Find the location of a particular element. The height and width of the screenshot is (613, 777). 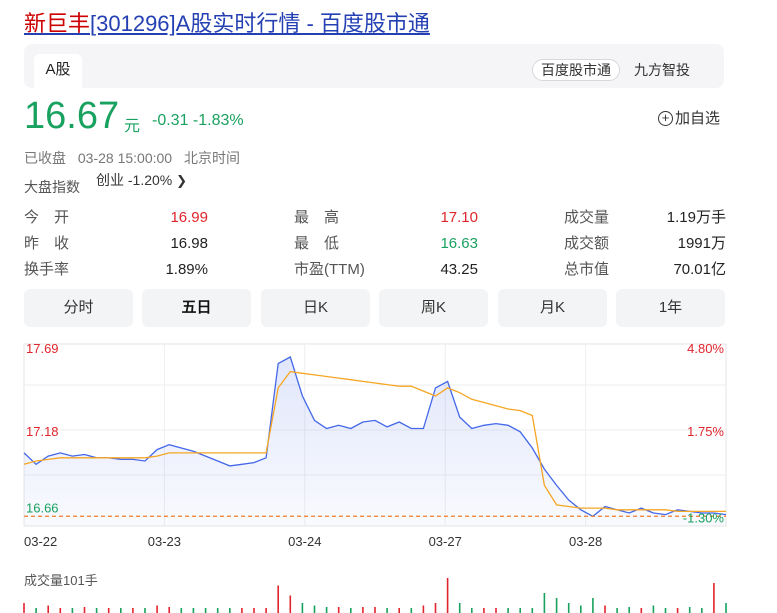

chevron-right-icon: ❯ is located at coordinates (182, 180).